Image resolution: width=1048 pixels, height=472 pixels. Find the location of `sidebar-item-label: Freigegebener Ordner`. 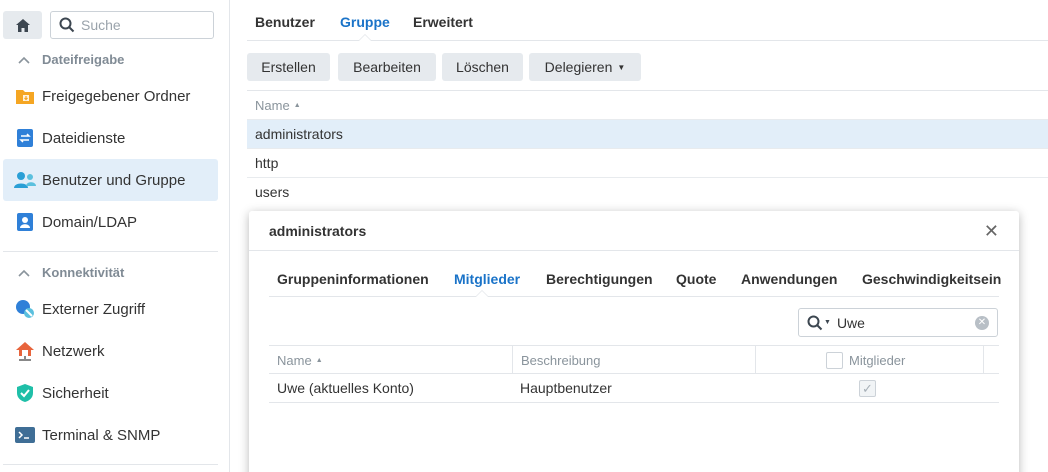

sidebar-item-label: Freigegebener Ordner is located at coordinates (116, 96).